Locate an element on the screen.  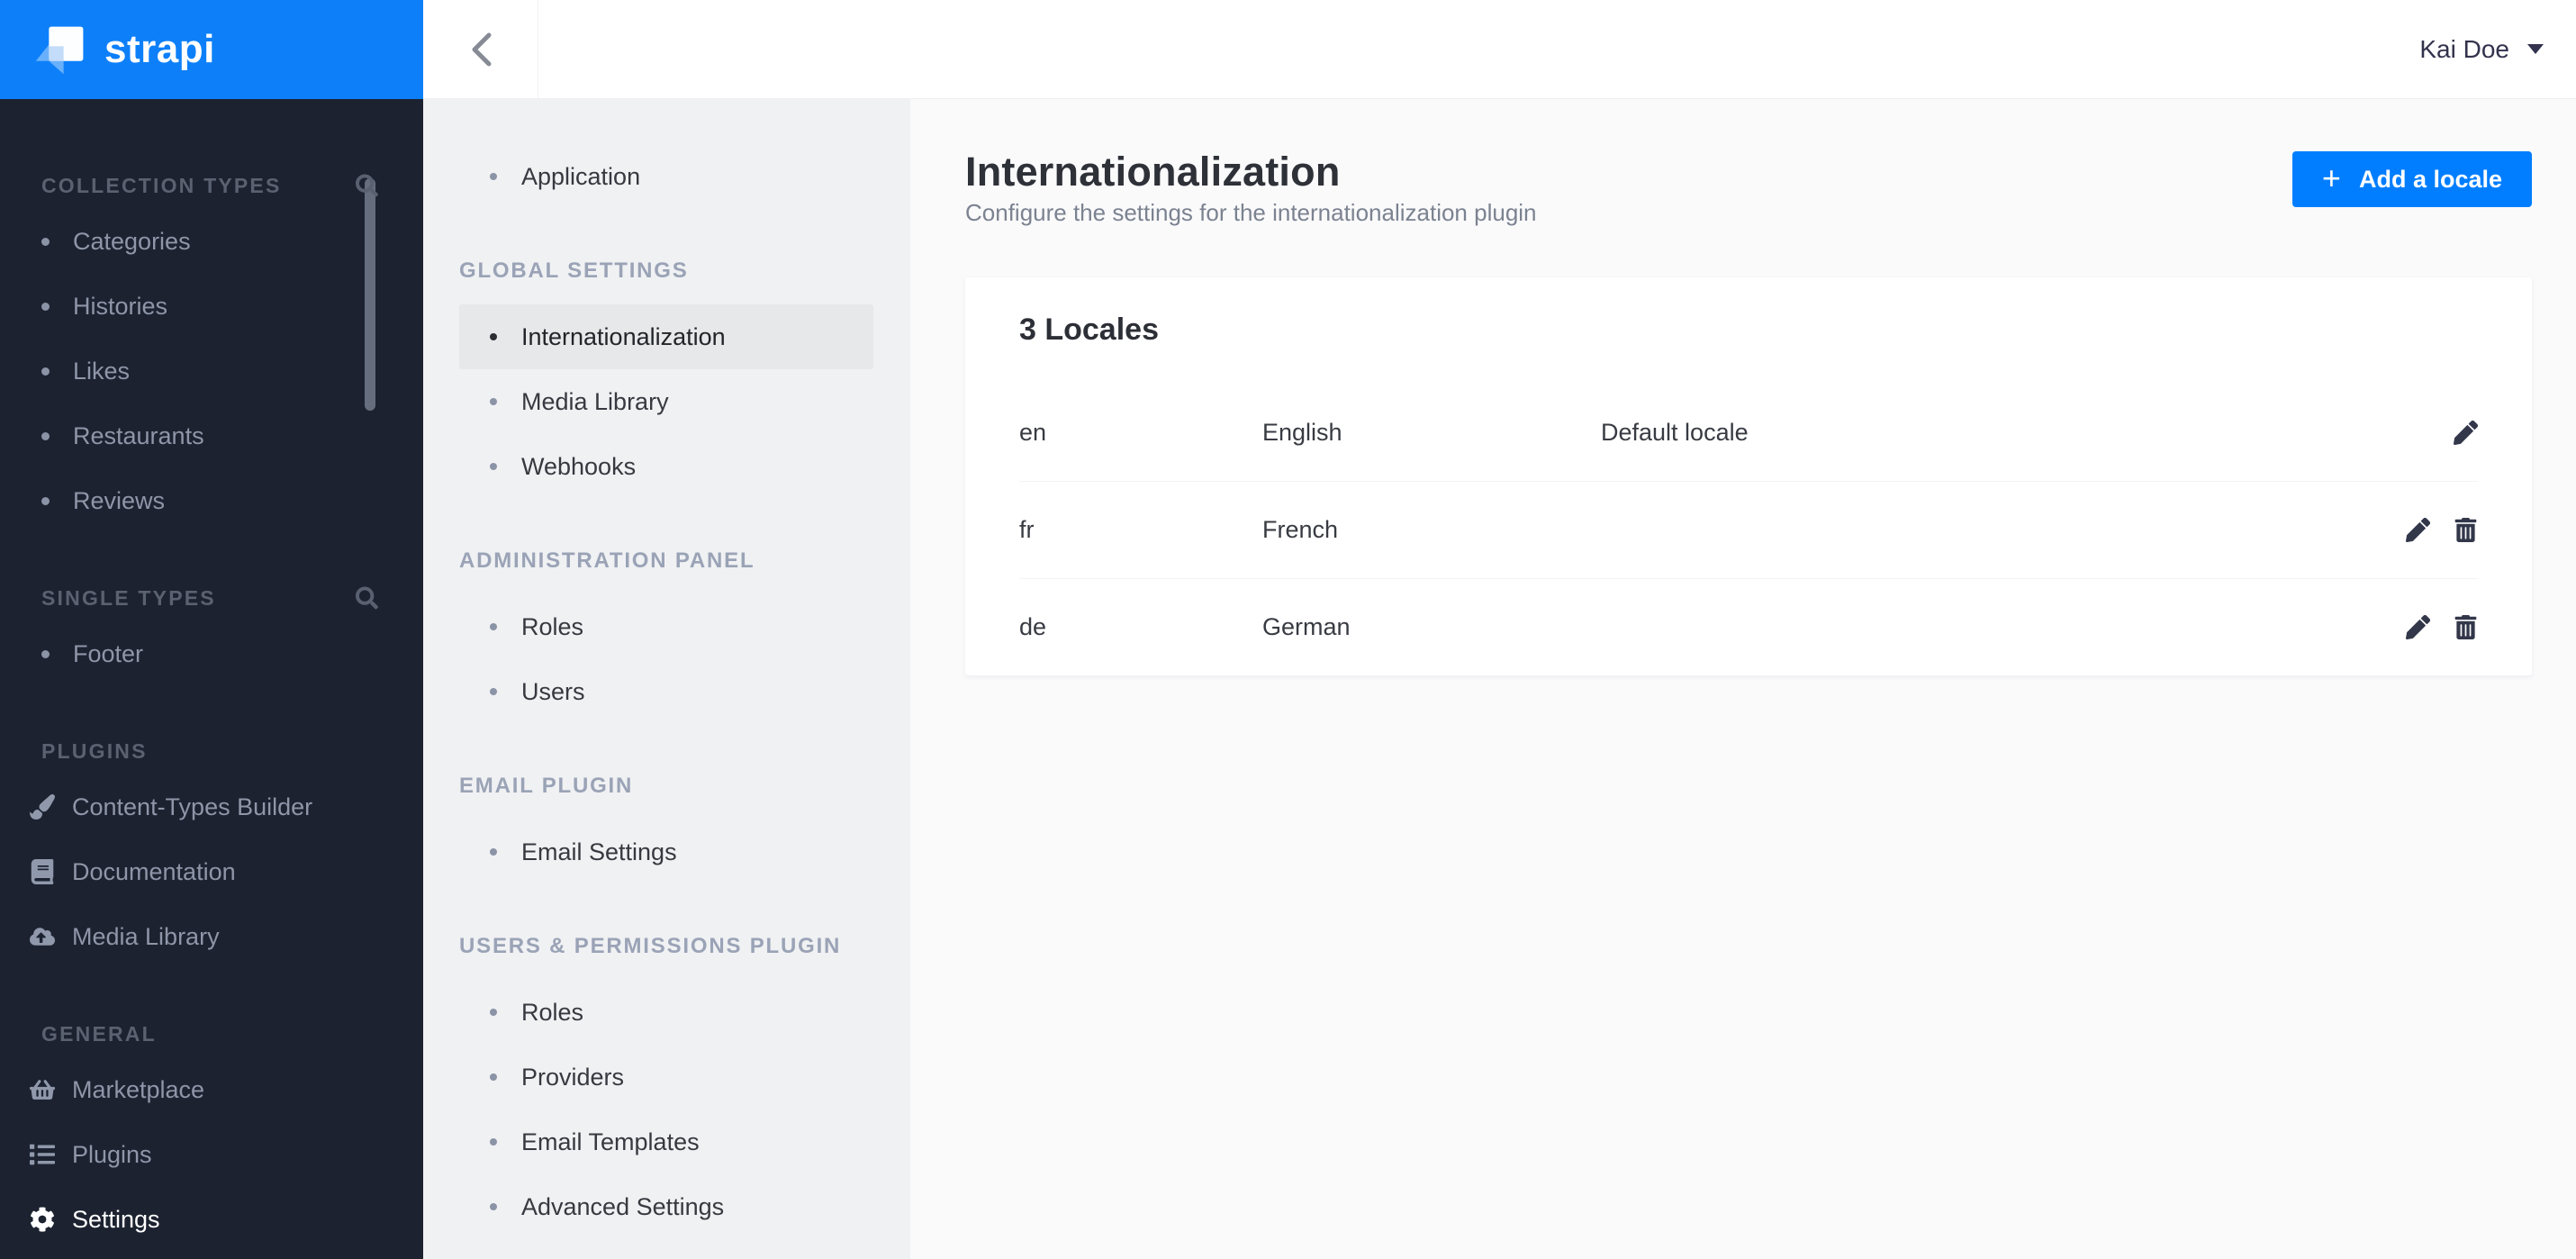
section-label: PLUGINS is located at coordinates (94, 750).